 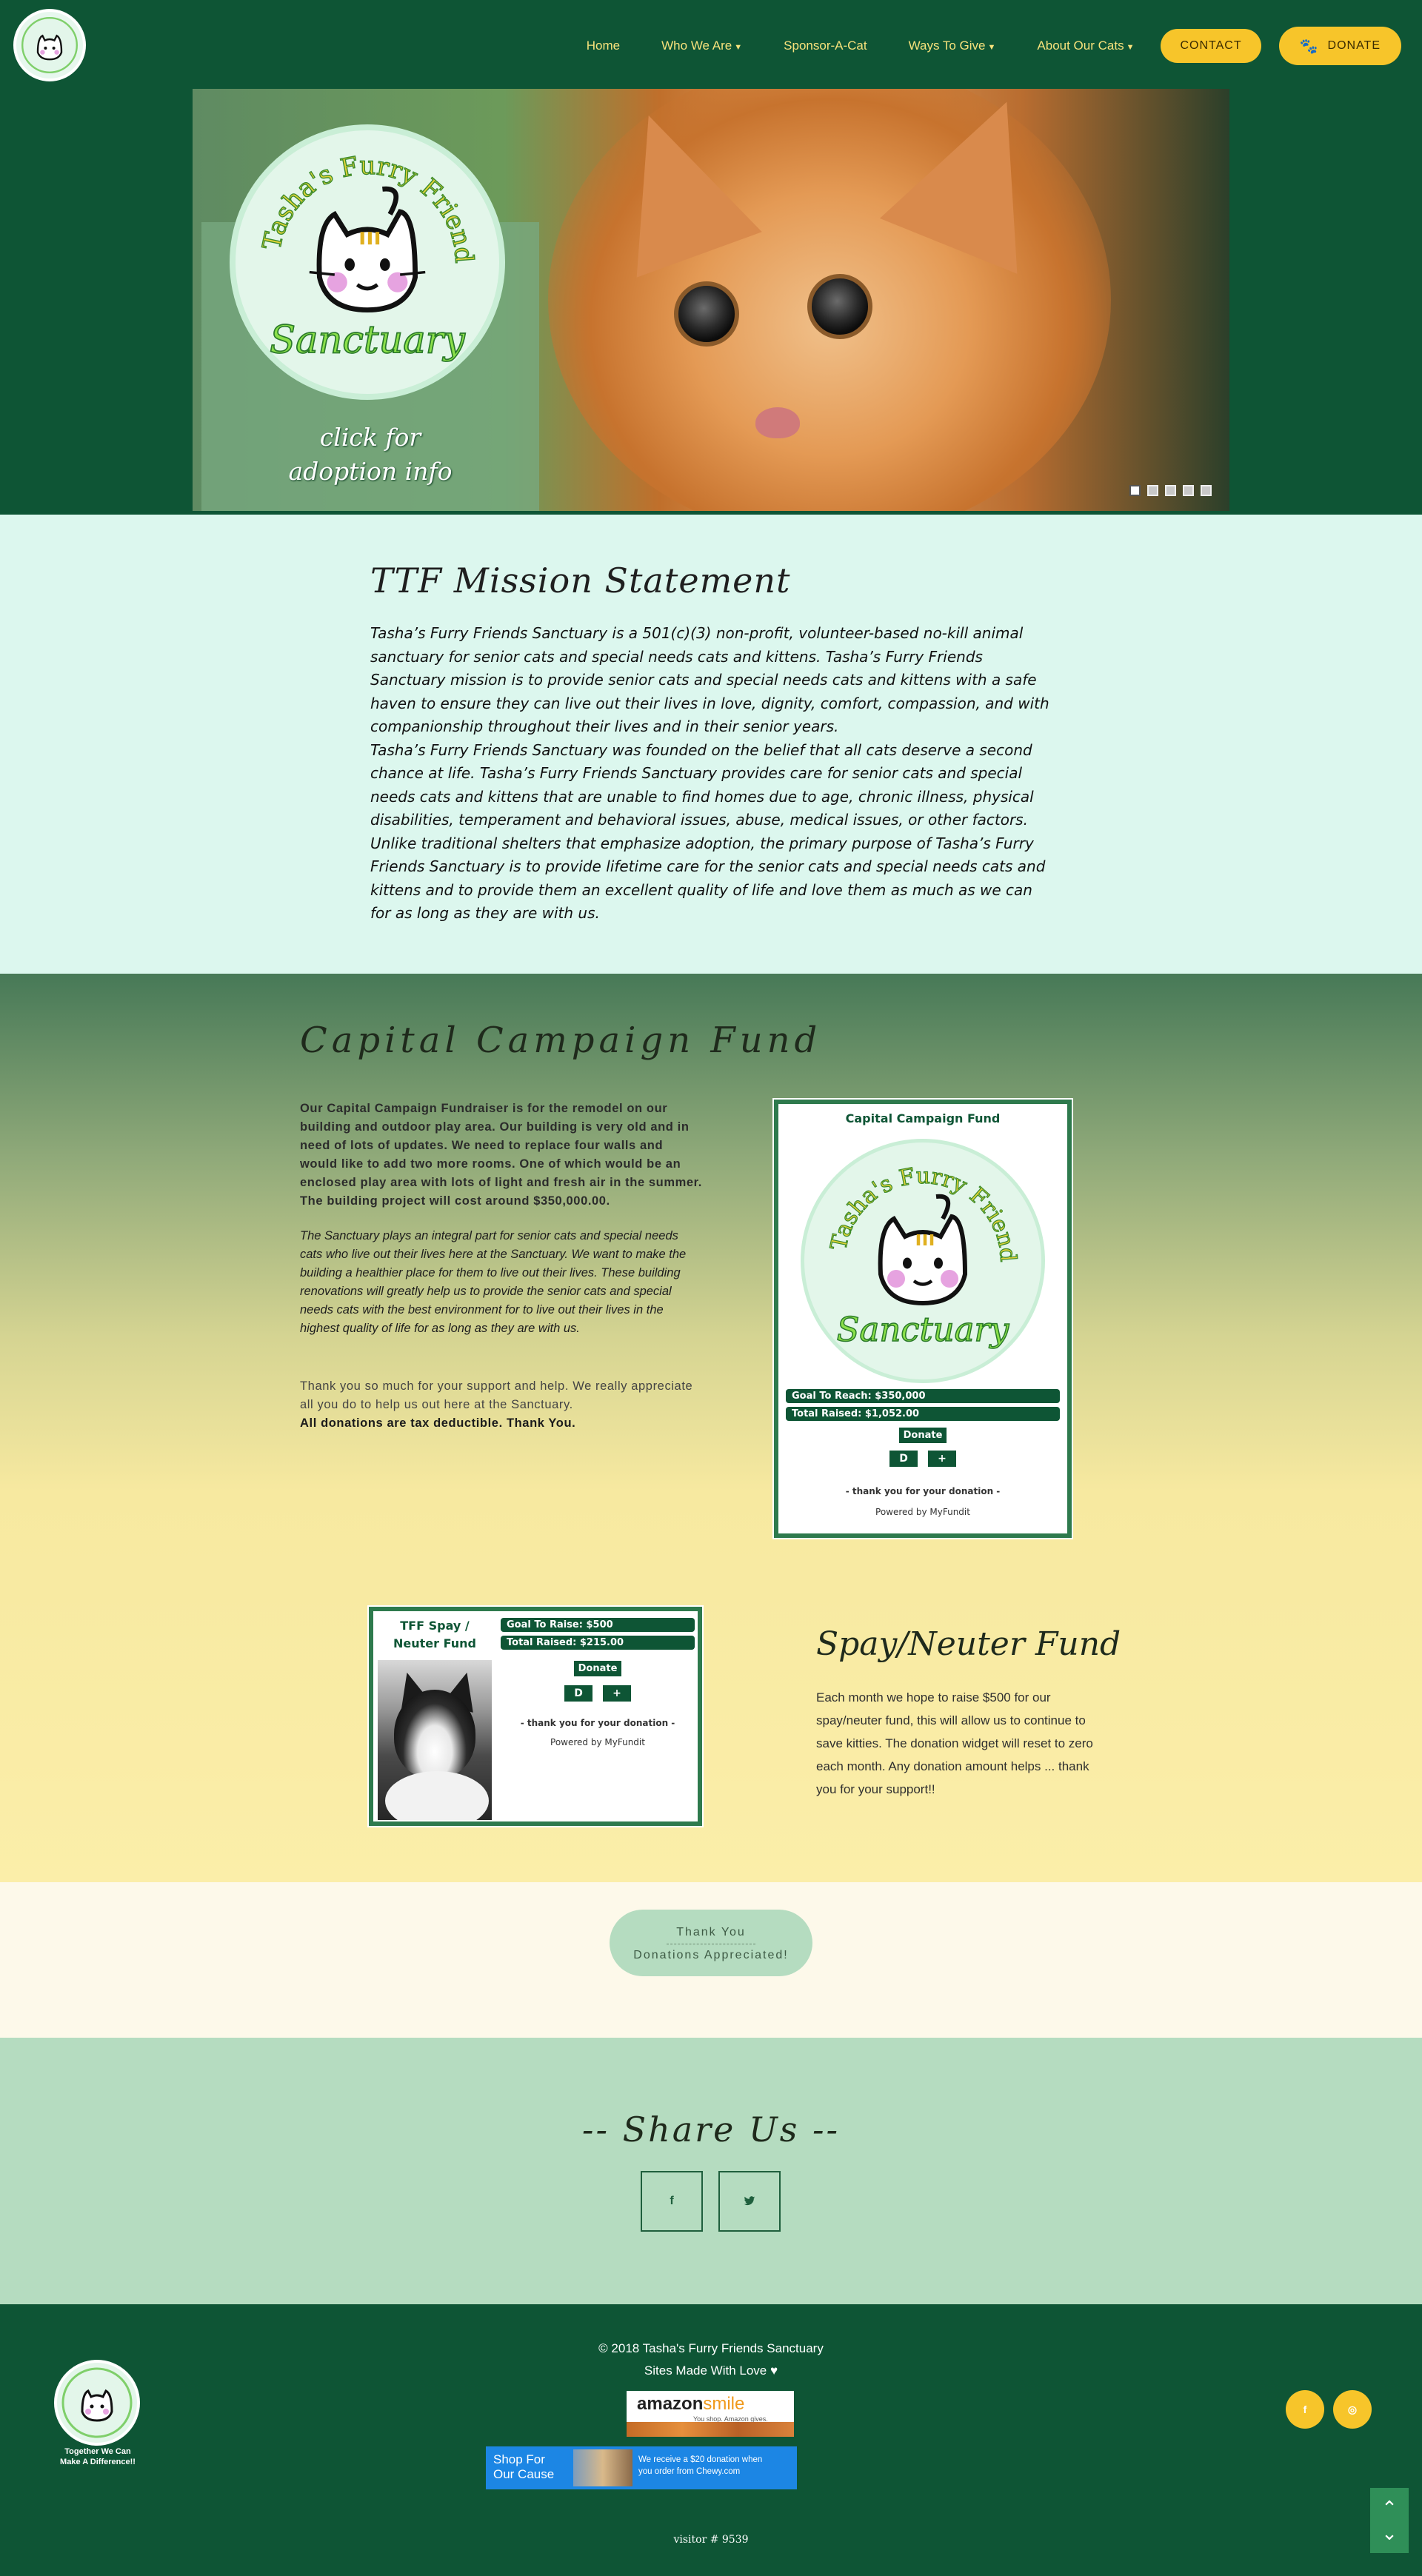 I want to click on footer-facebook-button: f, so click(x=1305, y=2409).